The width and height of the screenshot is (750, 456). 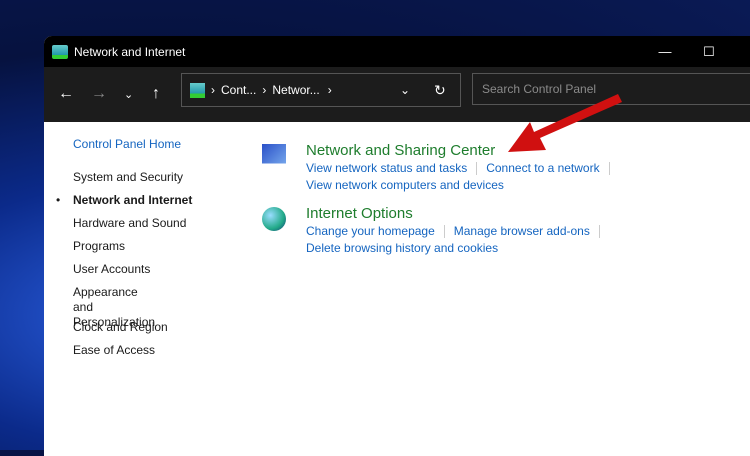 I want to click on refresh-icon: ↻, so click(x=440, y=90).